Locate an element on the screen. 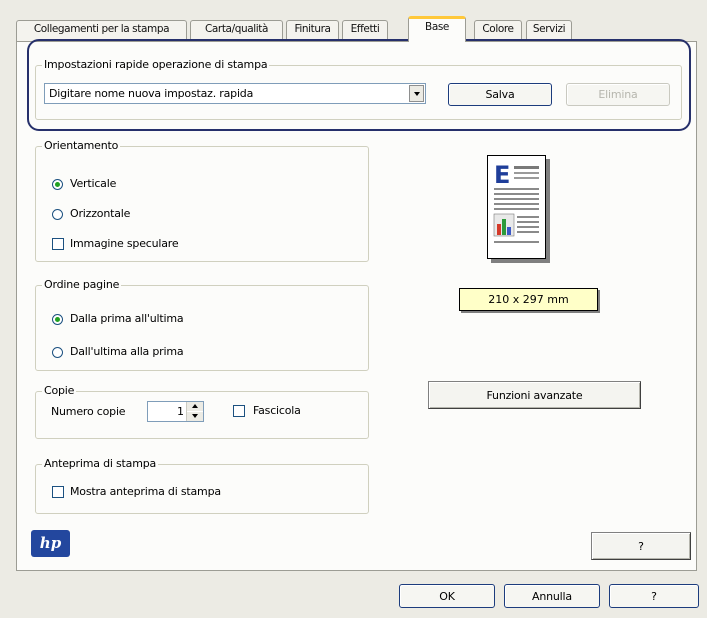  stepper-buttons is located at coordinates (194, 411).